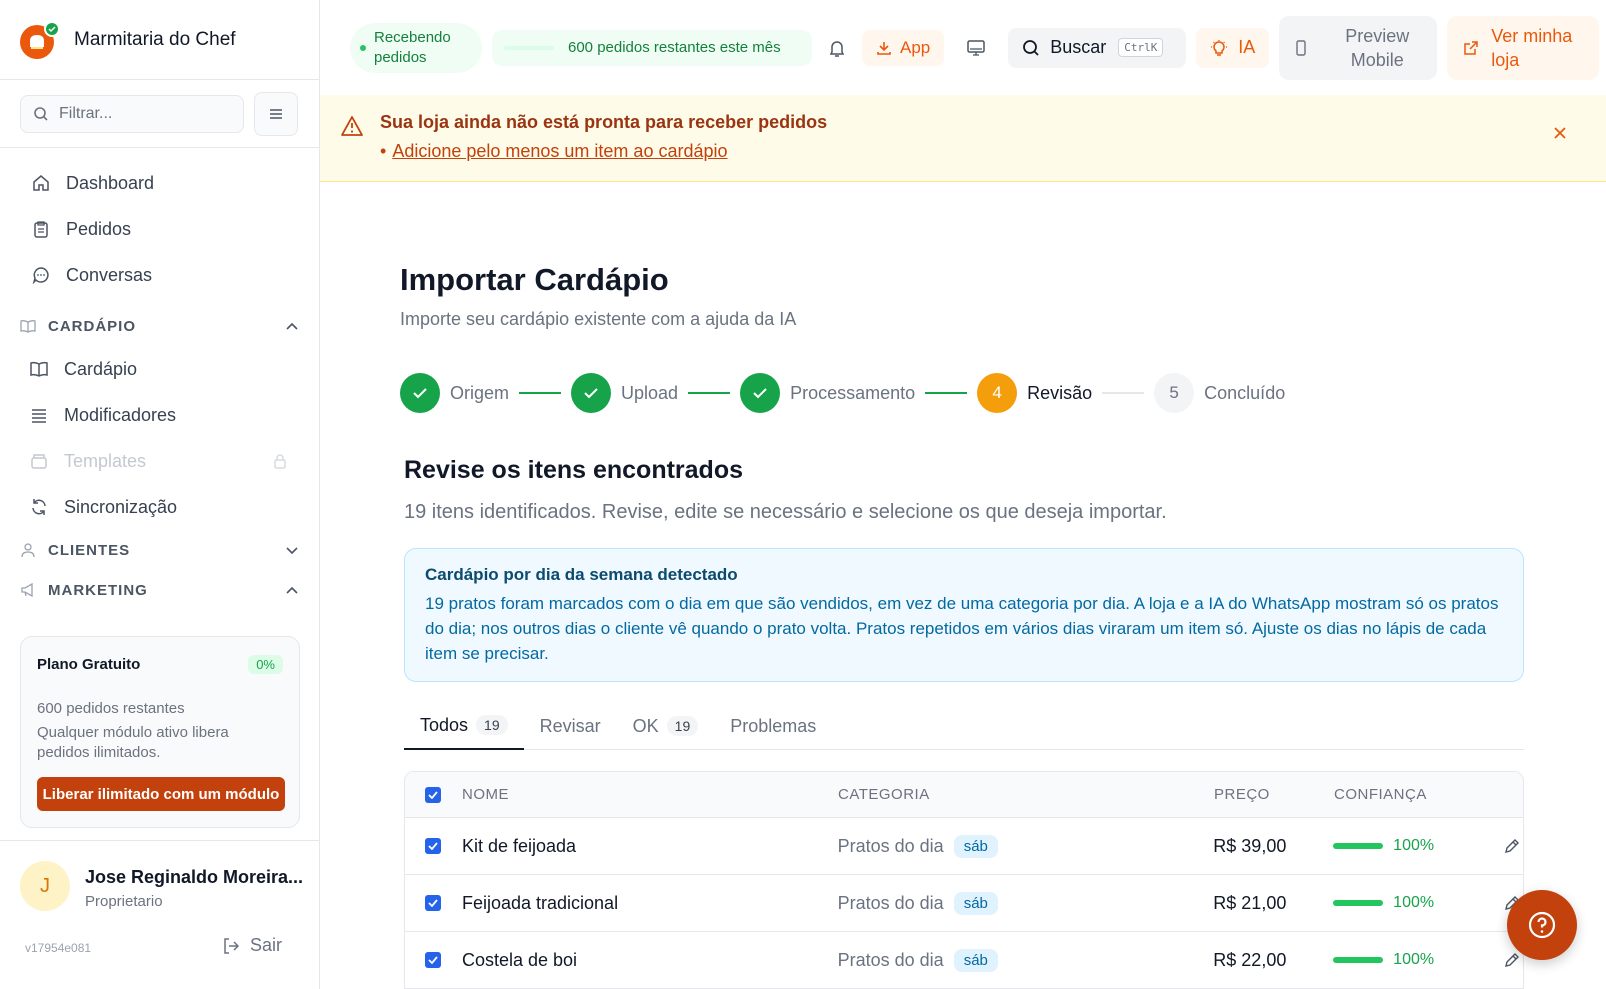 The height and width of the screenshot is (989, 1606). Describe the element at coordinates (975, 846) in the screenshot. I see `day-badge: sáb` at that location.